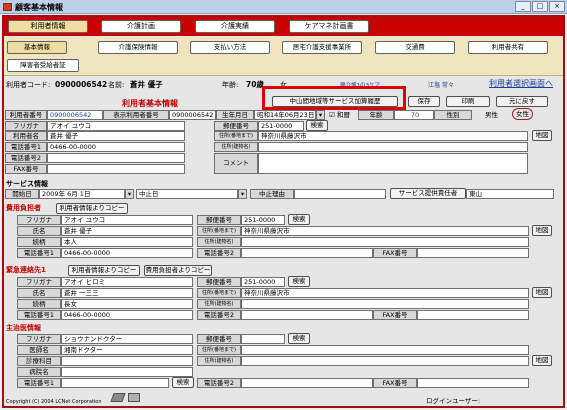 The image size is (567, 410). What do you see at coordinates (424, 101) in the screenshot?
I see `save-button: 保存` at bounding box center [424, 101].